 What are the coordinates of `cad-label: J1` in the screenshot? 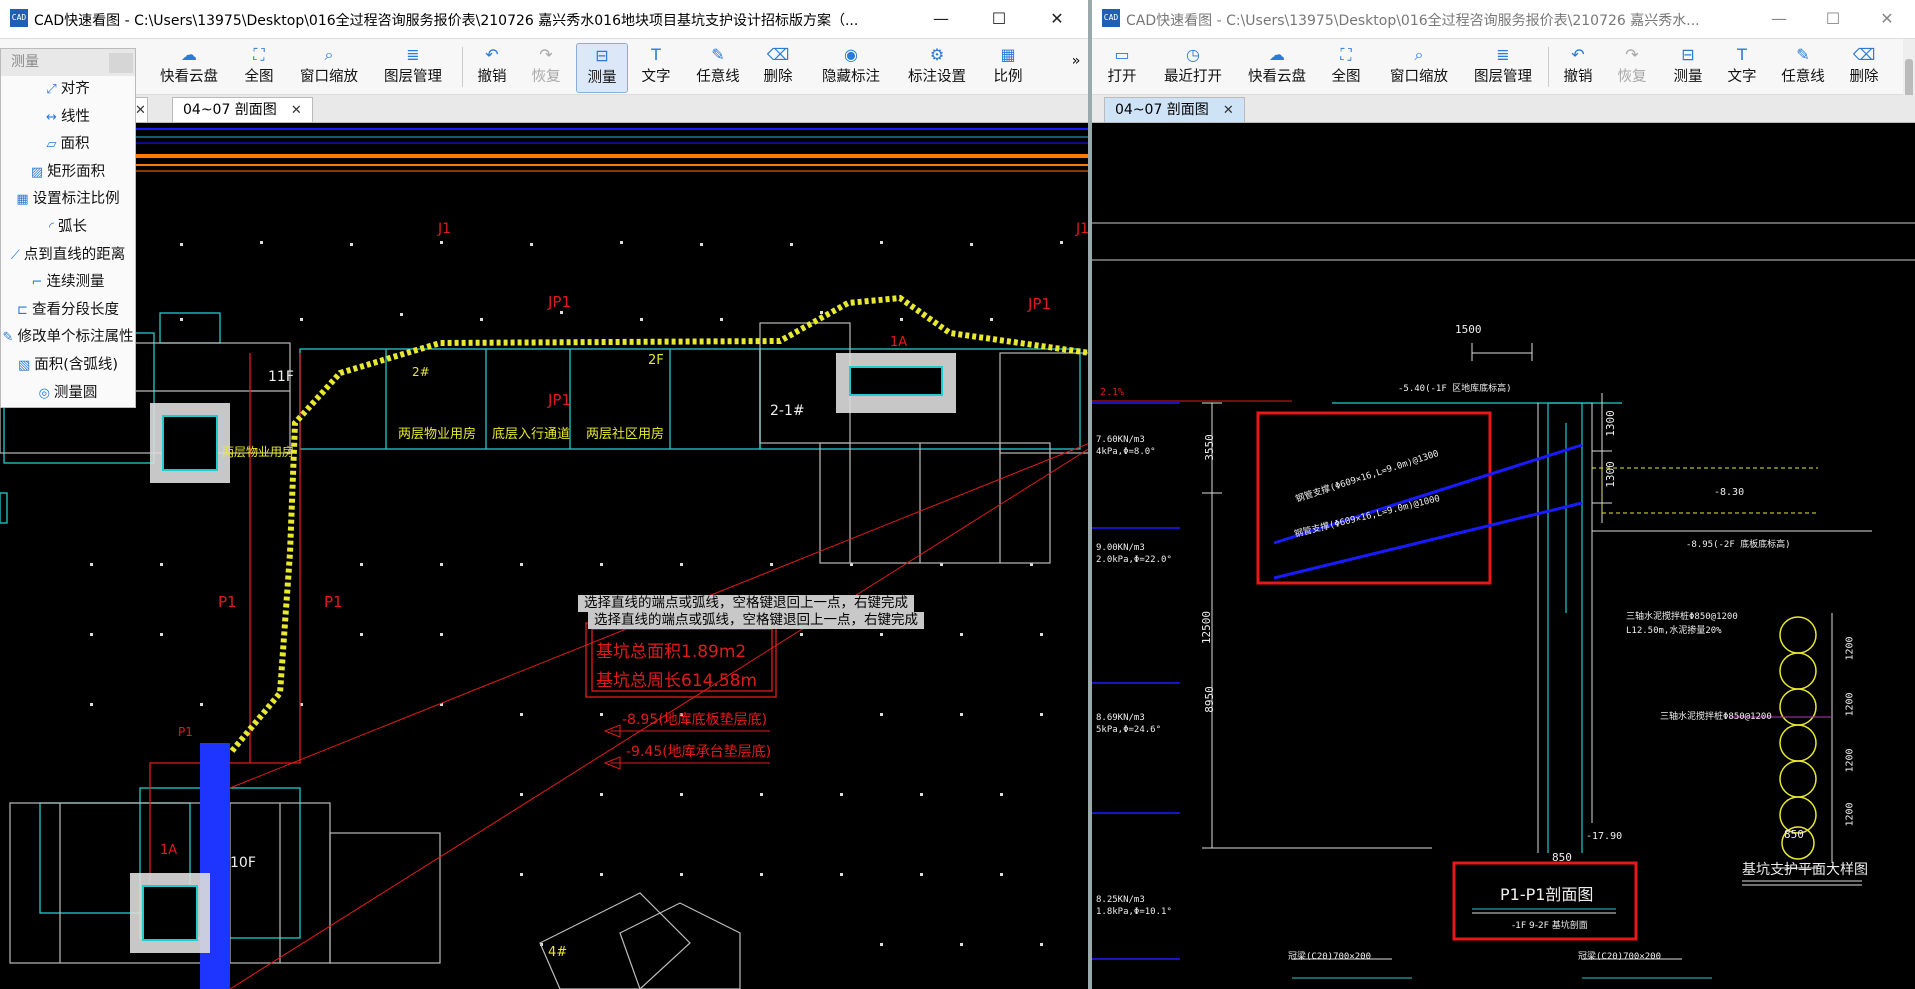 It's located at (445, 229).